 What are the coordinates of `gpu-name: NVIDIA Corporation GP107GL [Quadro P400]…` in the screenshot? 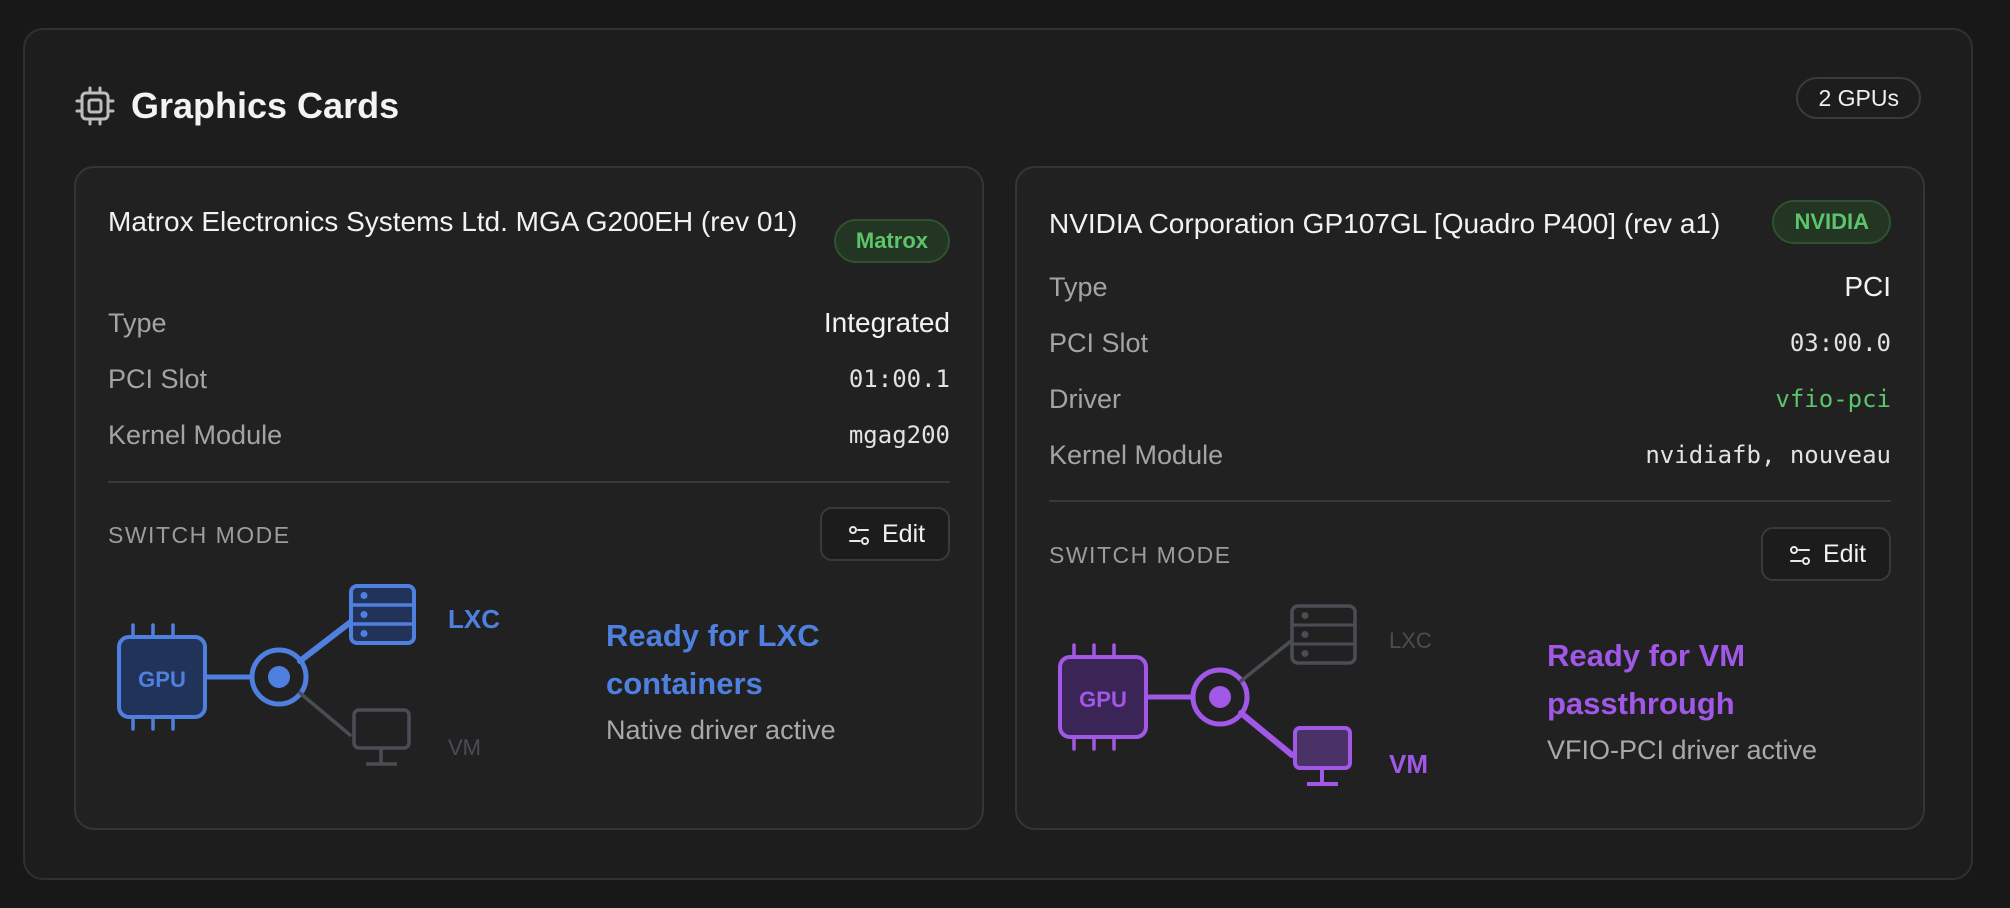 It's located at (1385, 223).